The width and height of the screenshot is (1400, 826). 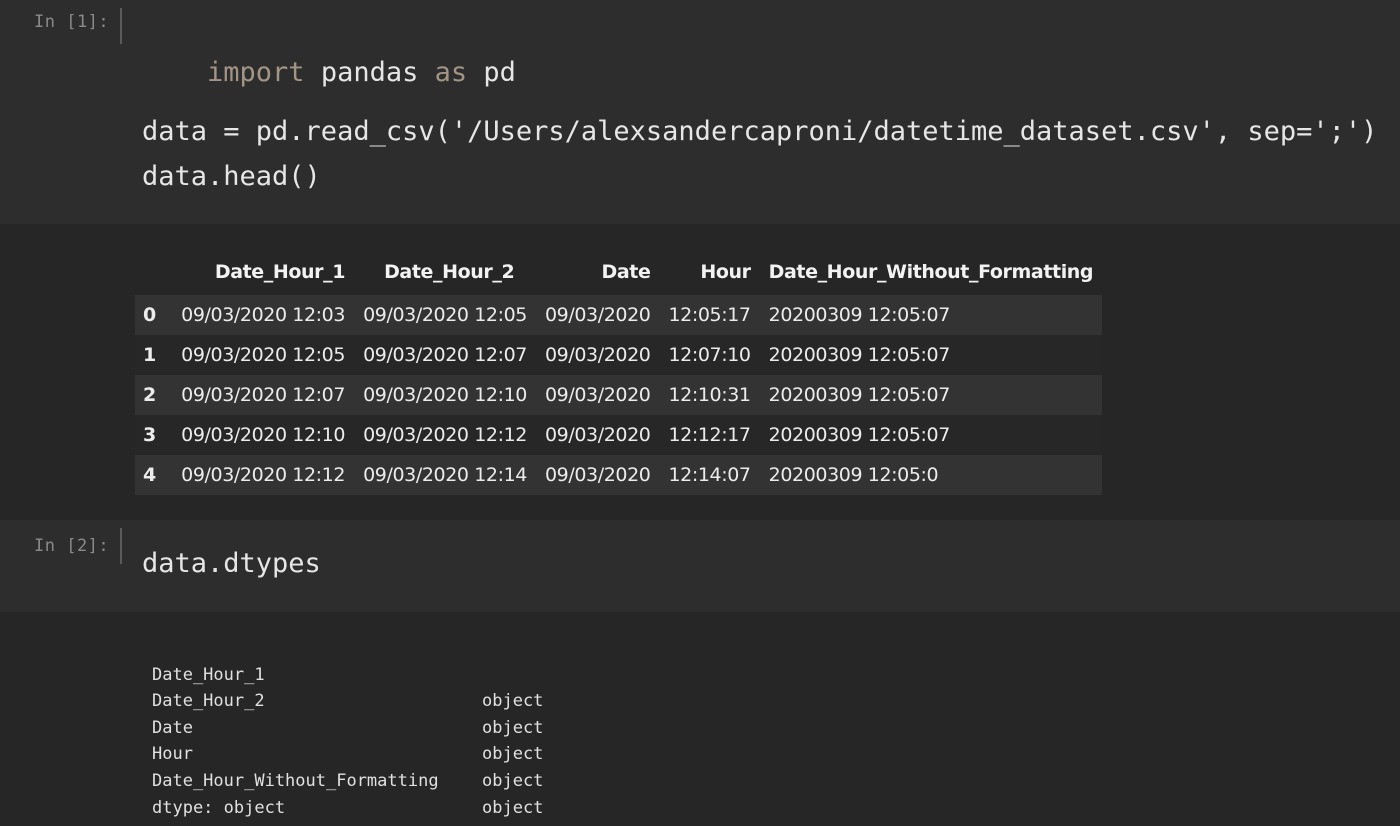 I want to click on dtype-row: Date object, so click(x=347, y=726).